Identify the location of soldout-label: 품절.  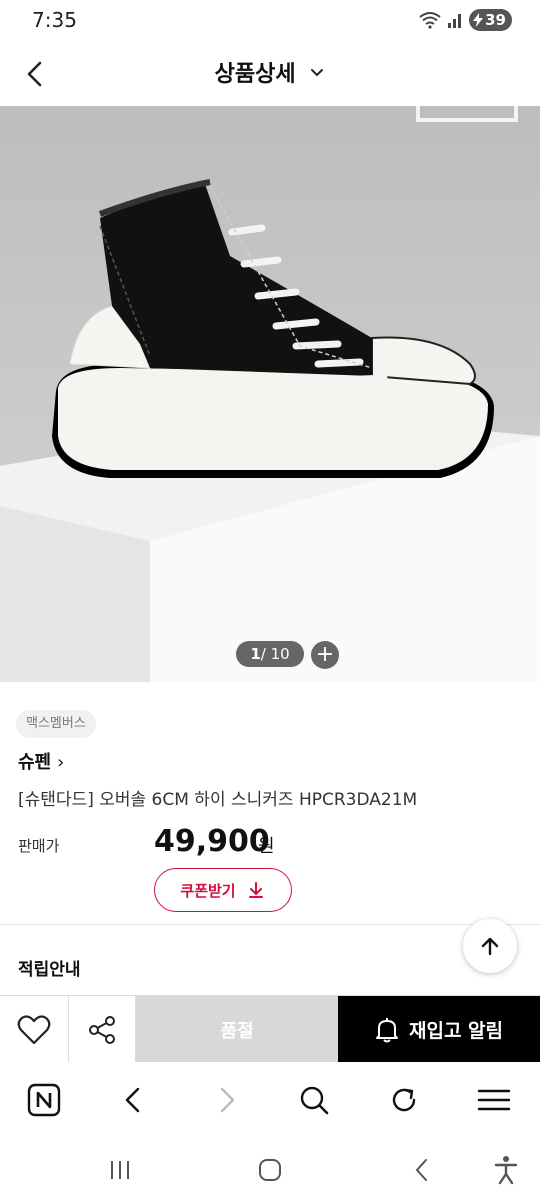
(237, 1031).